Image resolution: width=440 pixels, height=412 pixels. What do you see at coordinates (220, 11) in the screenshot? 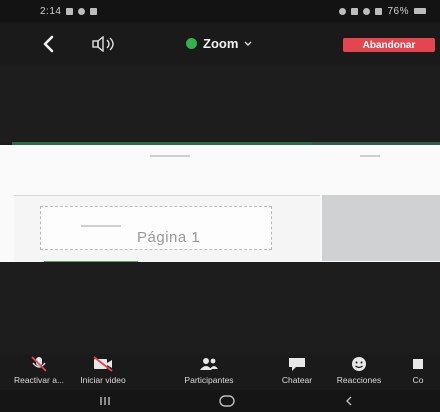
I see `status-bar: 2:14 76%` at bounding box center [220, 11].